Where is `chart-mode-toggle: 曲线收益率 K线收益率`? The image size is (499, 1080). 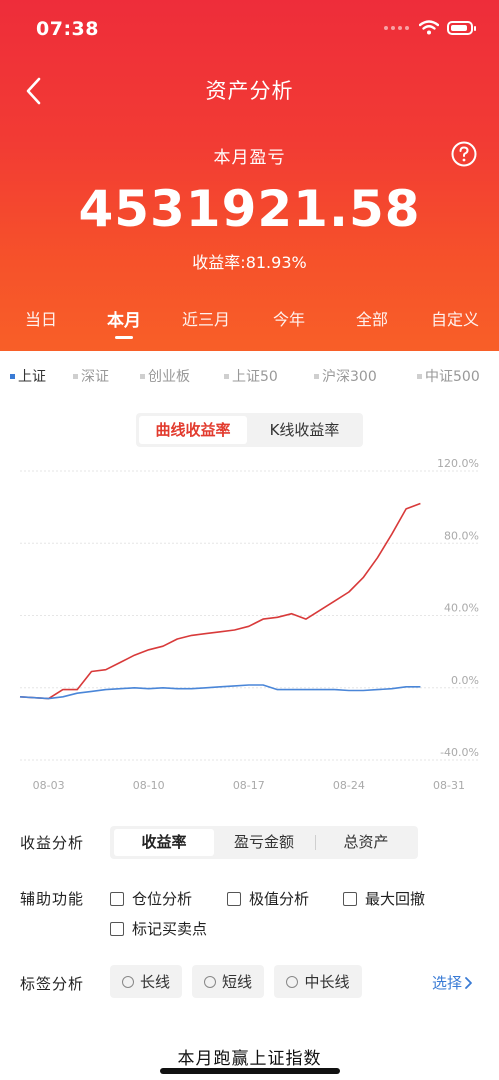 chart-mode-toggle: 曲线收益率 K线收益率 is located at coordinates (249, 430).